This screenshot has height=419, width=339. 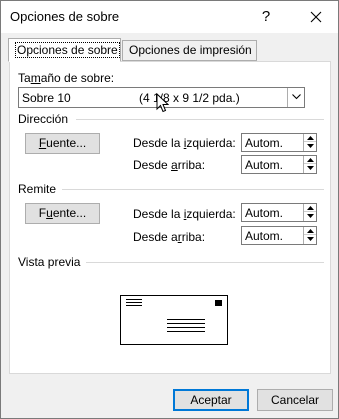 What do you see at coordinates (46, 98) in the screenshot?
I see `envelope-size-value: Sobre 10` at bounding box center [46, 98].